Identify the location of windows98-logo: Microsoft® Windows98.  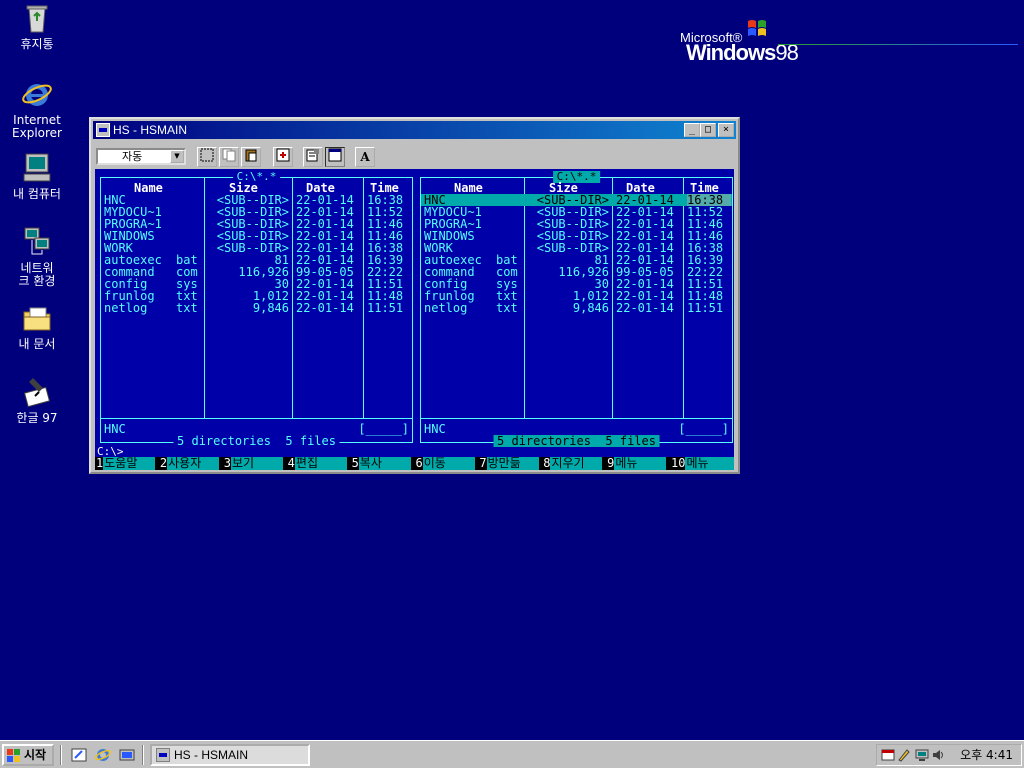
(848, 43).